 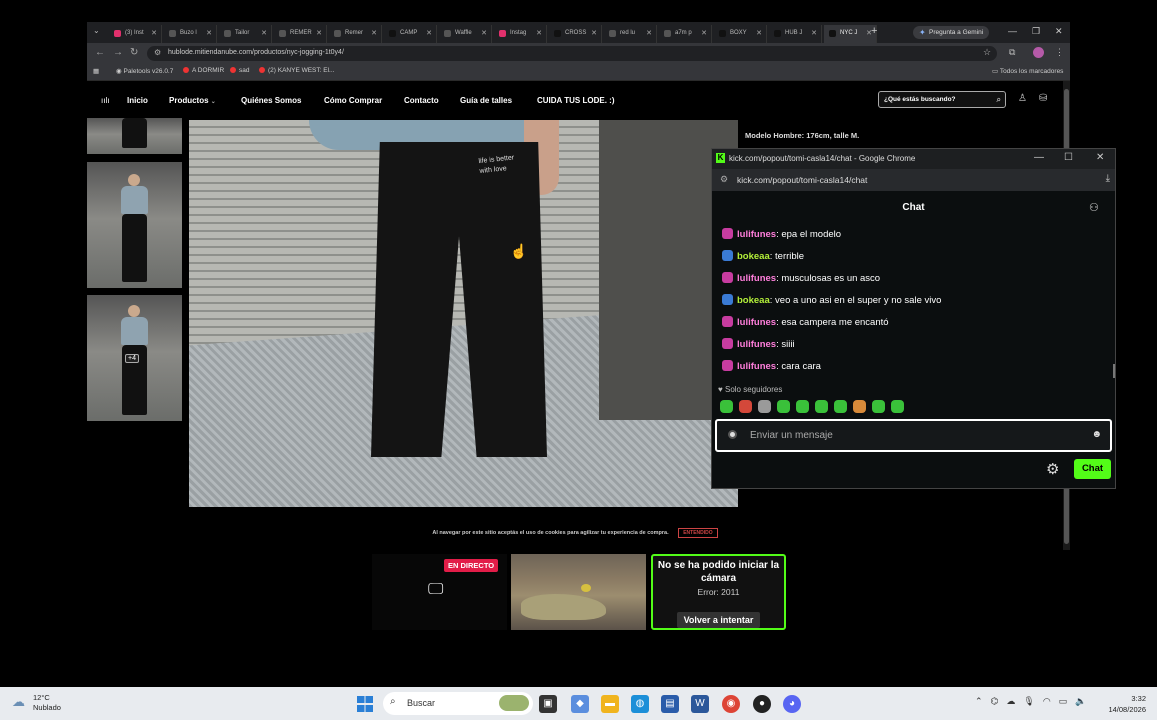 What do you see at coordinates (245, 34) in the screenshot?
I see `browser-tab: Tailor ✕` at bounding box center [245, 34].